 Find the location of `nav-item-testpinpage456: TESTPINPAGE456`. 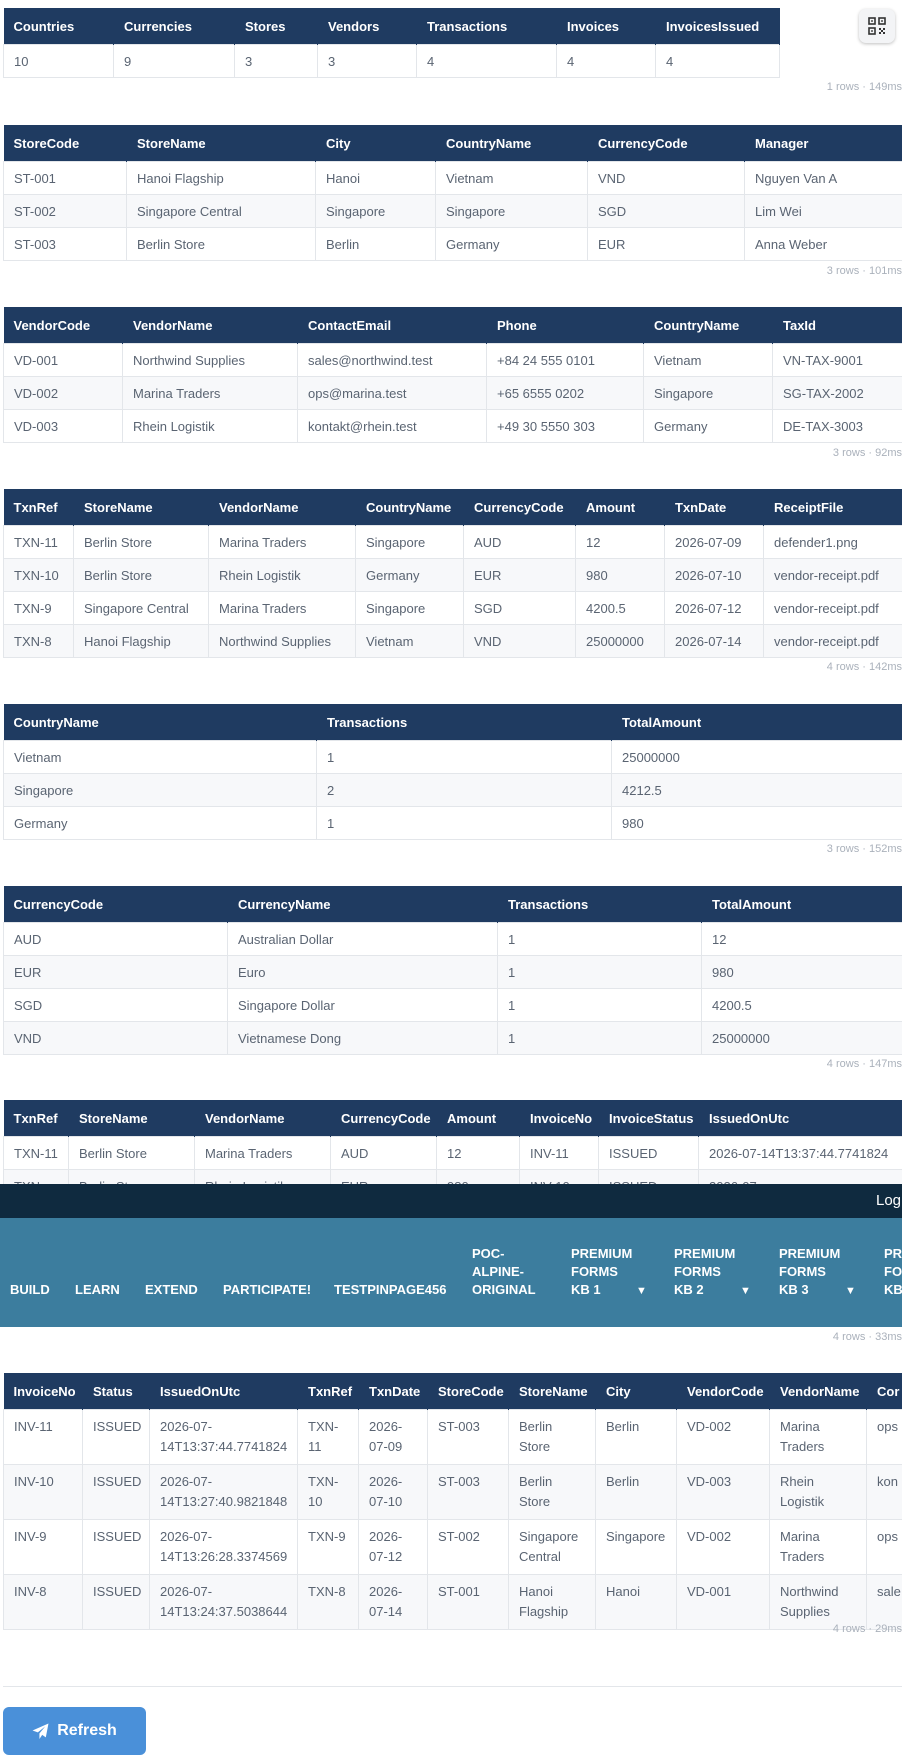

nav-item-testpinpage456: TESTPINPAGE456 is located at coordinates (390, 1290).